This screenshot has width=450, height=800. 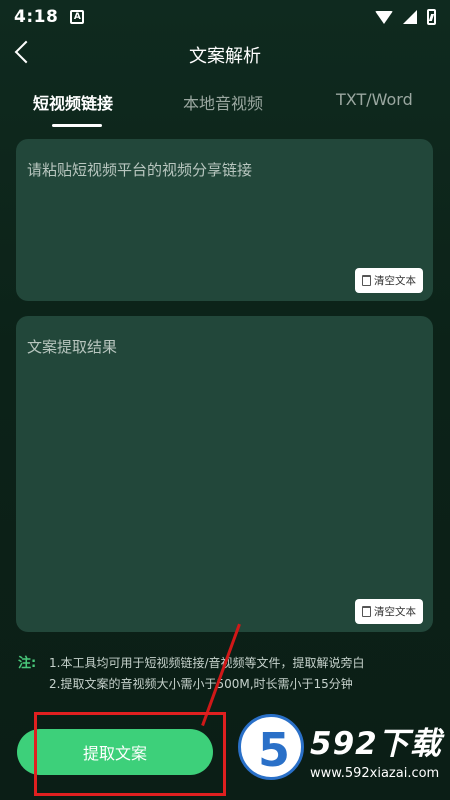 What do you see at coordinates (72, 347) in the screenshot?
I see `result-placeholder: 文案提取结果` at bounding box center [72, 347].